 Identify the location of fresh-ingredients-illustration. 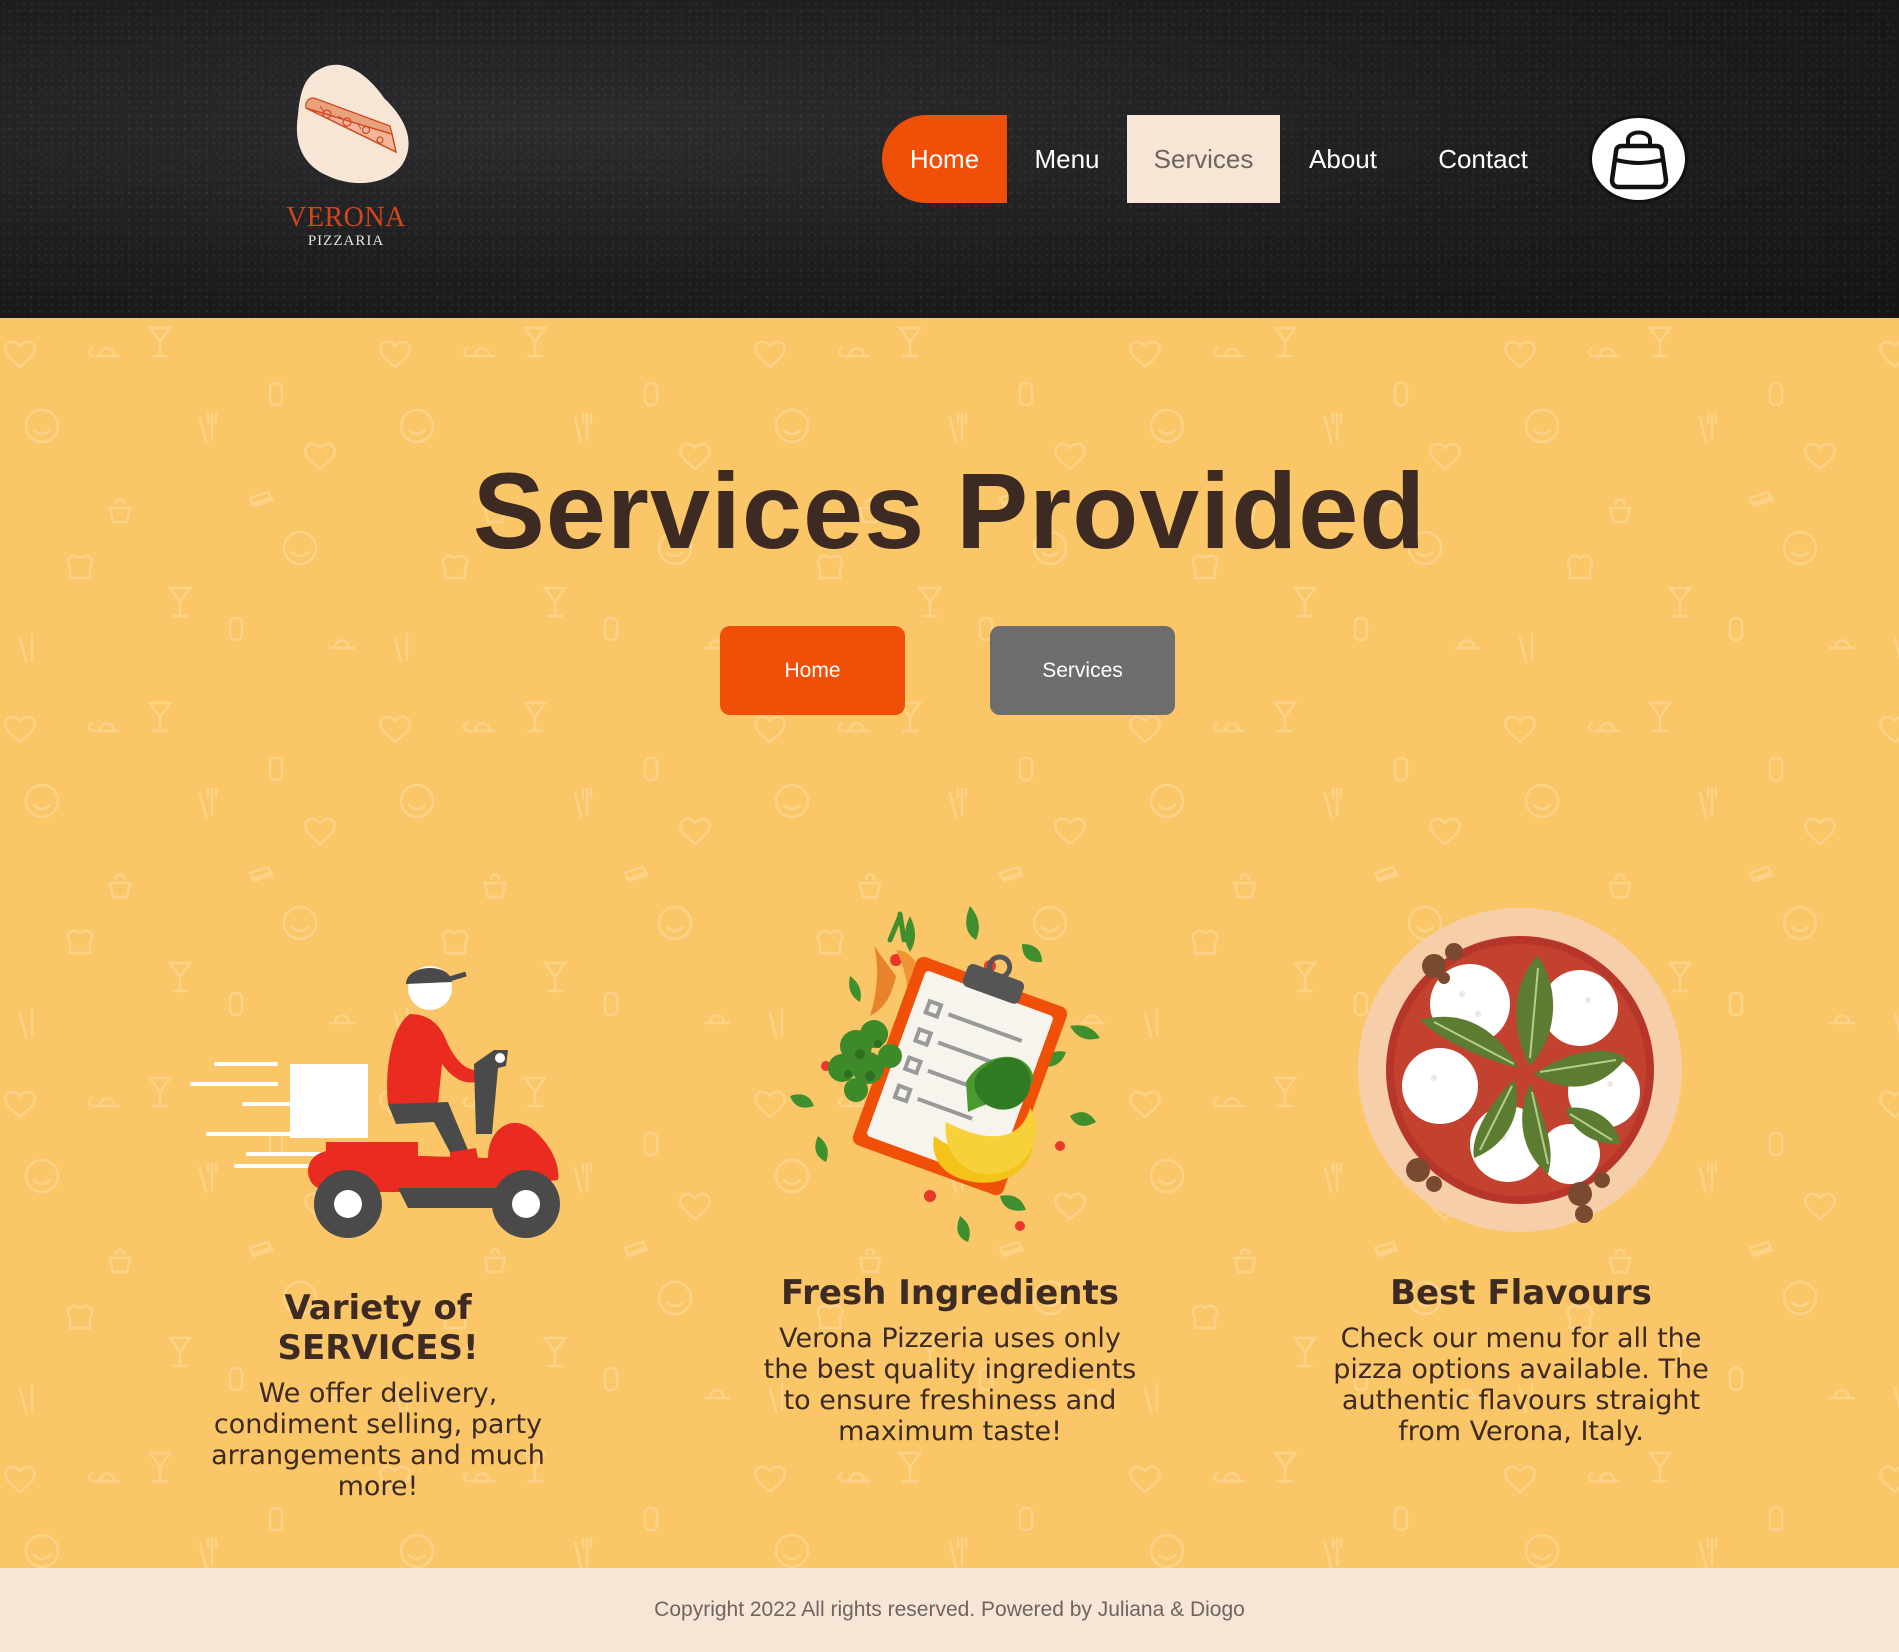
(945, 1074).